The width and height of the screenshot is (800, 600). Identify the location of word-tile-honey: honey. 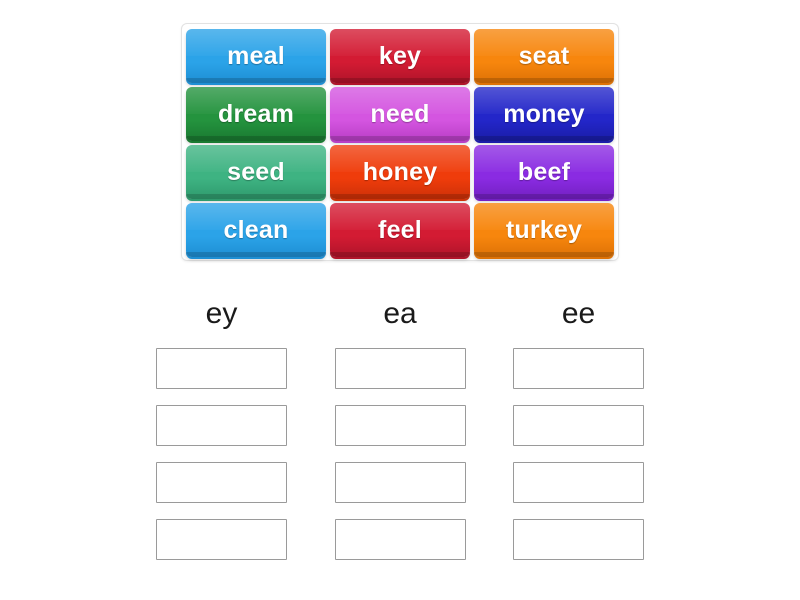
(400, 172).